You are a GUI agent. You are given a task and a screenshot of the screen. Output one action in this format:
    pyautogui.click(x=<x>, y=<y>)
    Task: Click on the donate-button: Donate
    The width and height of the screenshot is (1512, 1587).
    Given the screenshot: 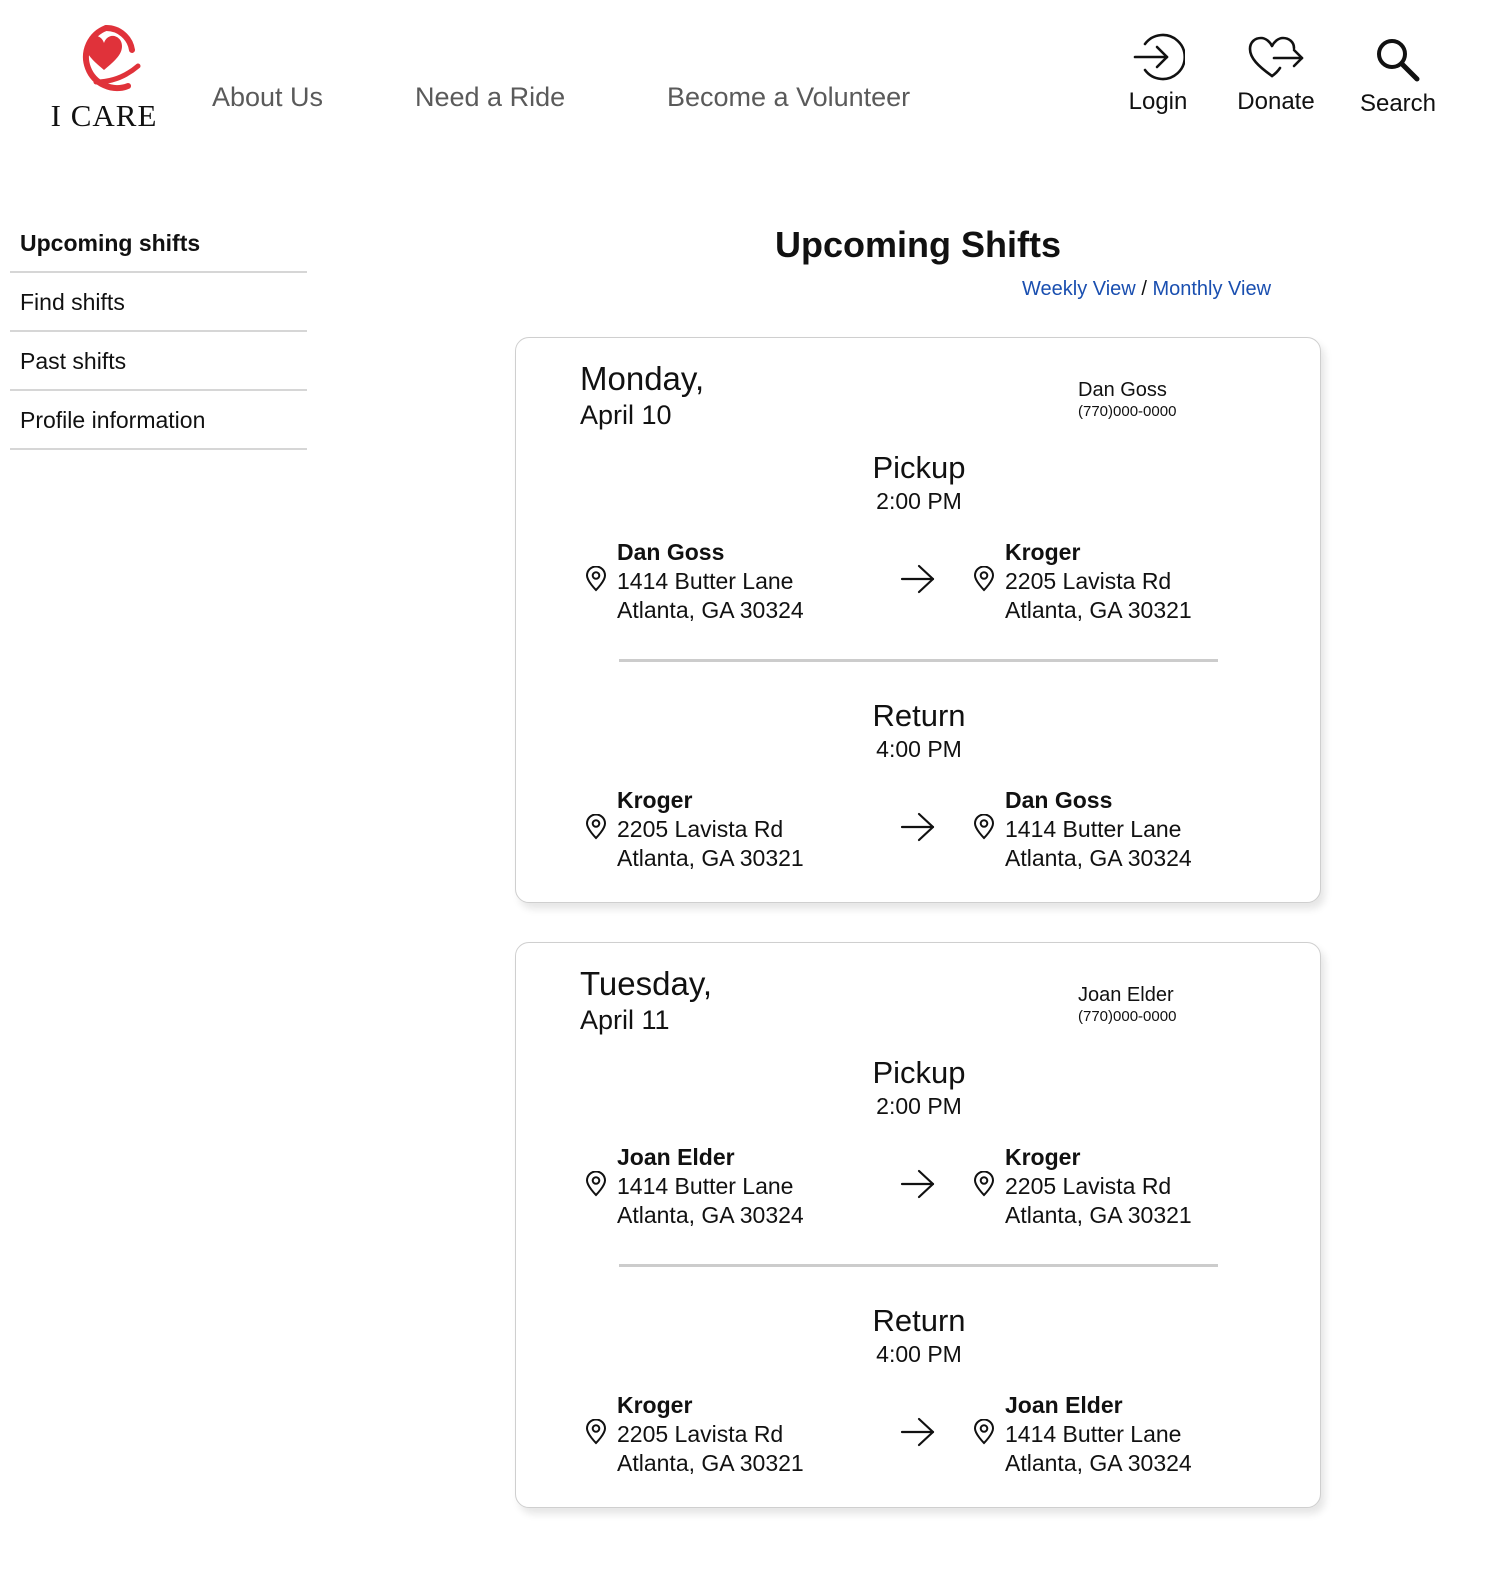 What is the action you would take?
    pyautogui.click(x=1276, y=75)
    